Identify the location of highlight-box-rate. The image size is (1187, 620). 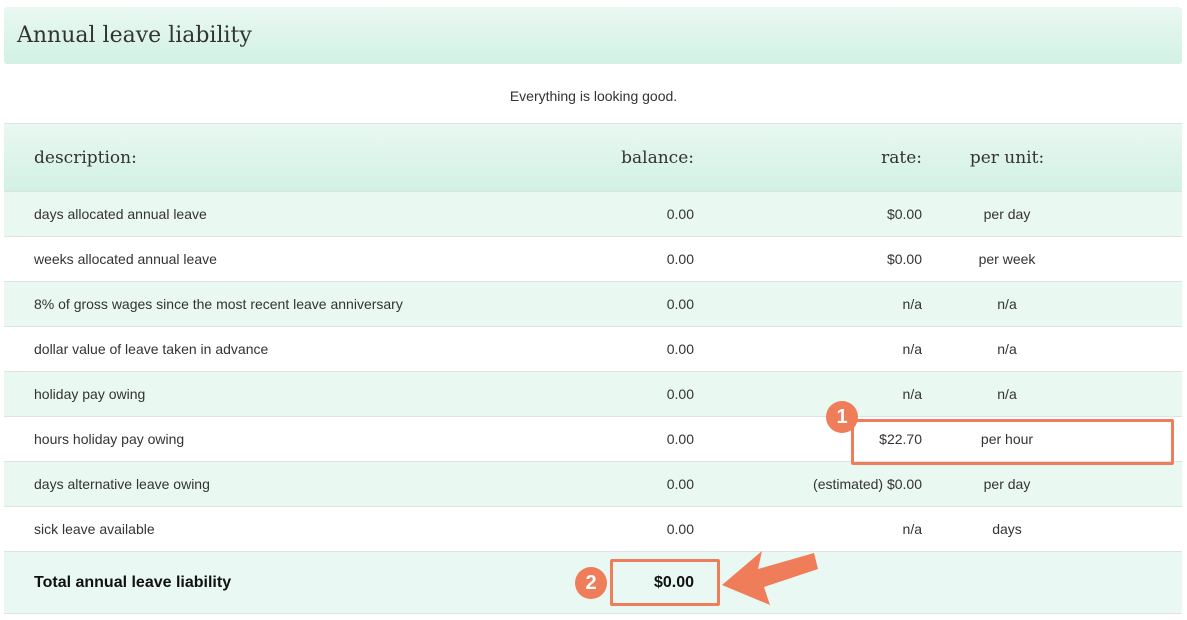
(1012, 442).